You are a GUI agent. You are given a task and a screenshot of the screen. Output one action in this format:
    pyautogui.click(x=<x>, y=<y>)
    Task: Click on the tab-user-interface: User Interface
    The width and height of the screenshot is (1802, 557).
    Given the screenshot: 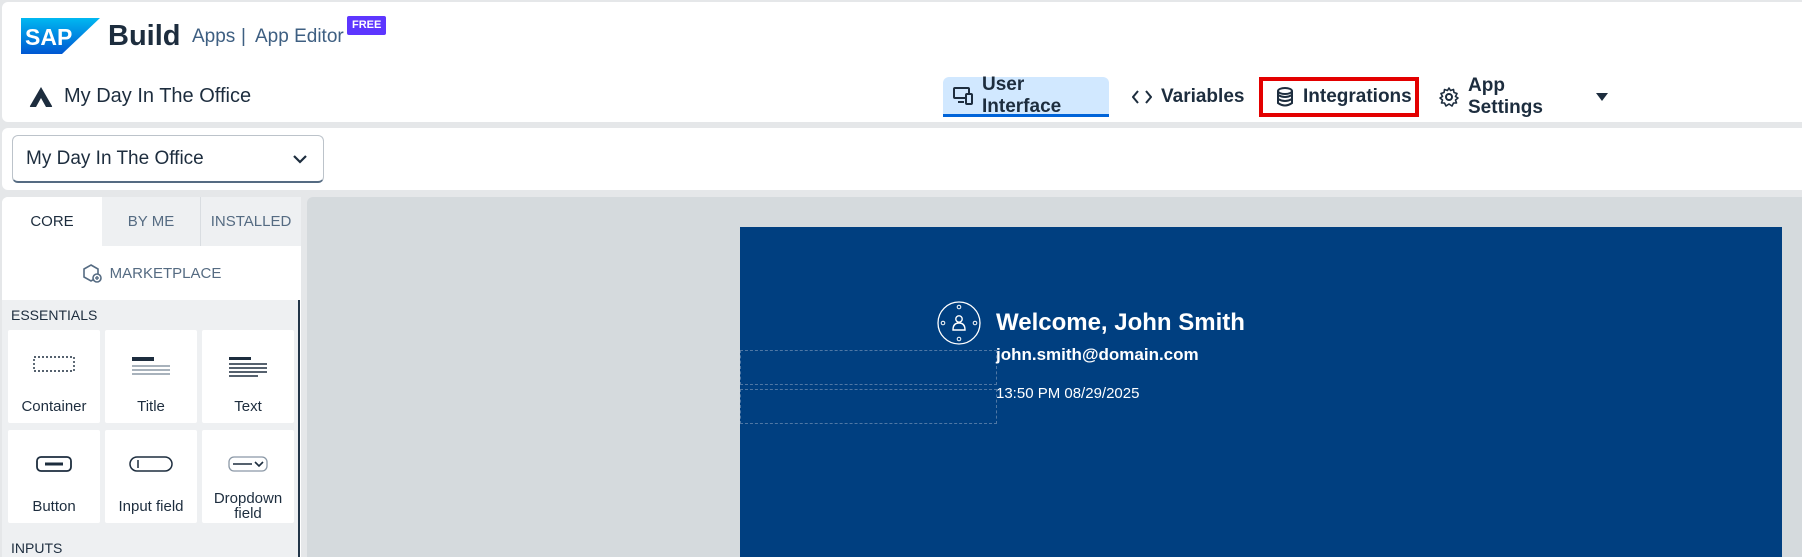 What is the action you would take?
    pyautogui.click(x=1026, y=95)
    